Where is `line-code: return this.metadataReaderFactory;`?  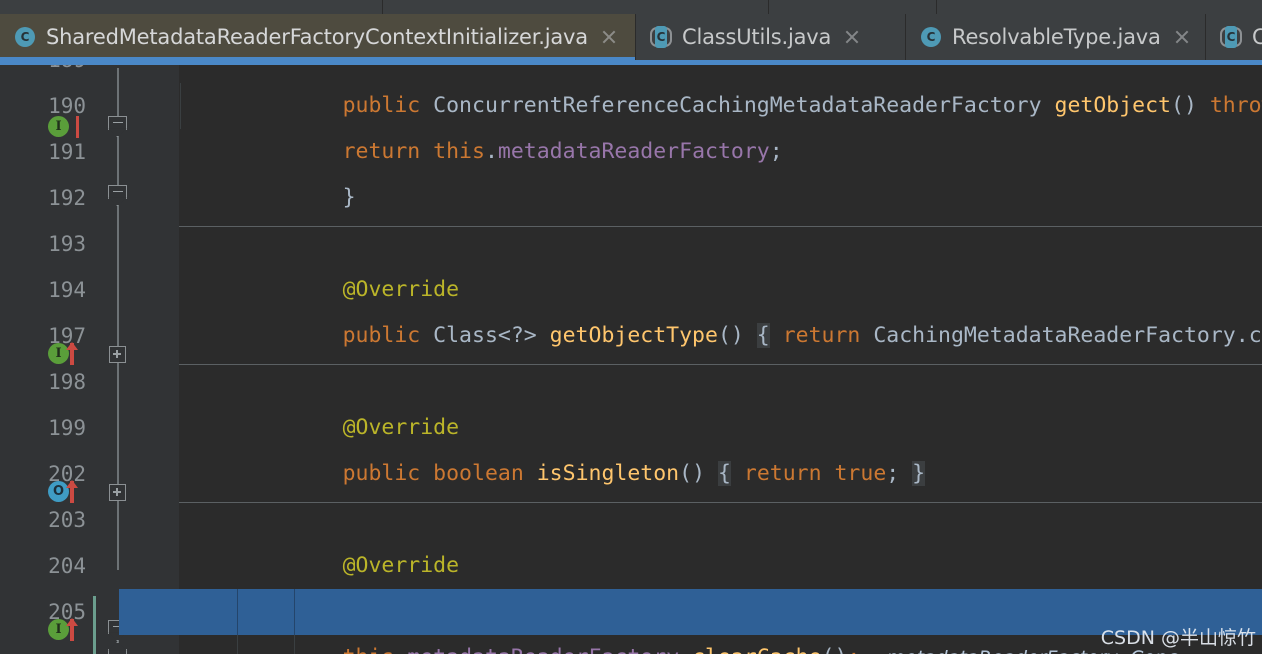 line-code: return this.metadataReaderFactory; is located at coordinates (511, 123).